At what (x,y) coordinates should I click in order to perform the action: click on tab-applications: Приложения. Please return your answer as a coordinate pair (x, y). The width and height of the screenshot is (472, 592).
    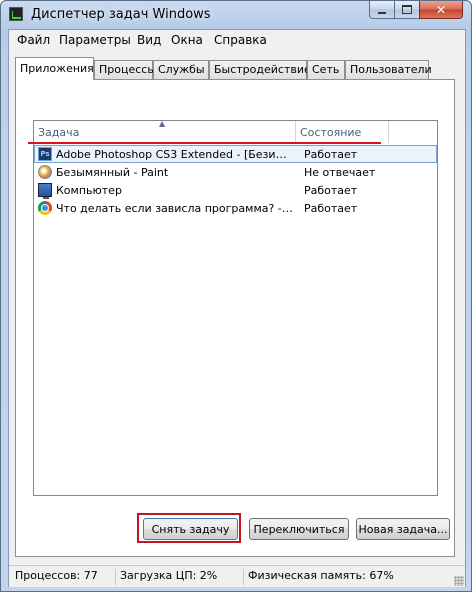
    Looking at the image, I should click on (54, 68).